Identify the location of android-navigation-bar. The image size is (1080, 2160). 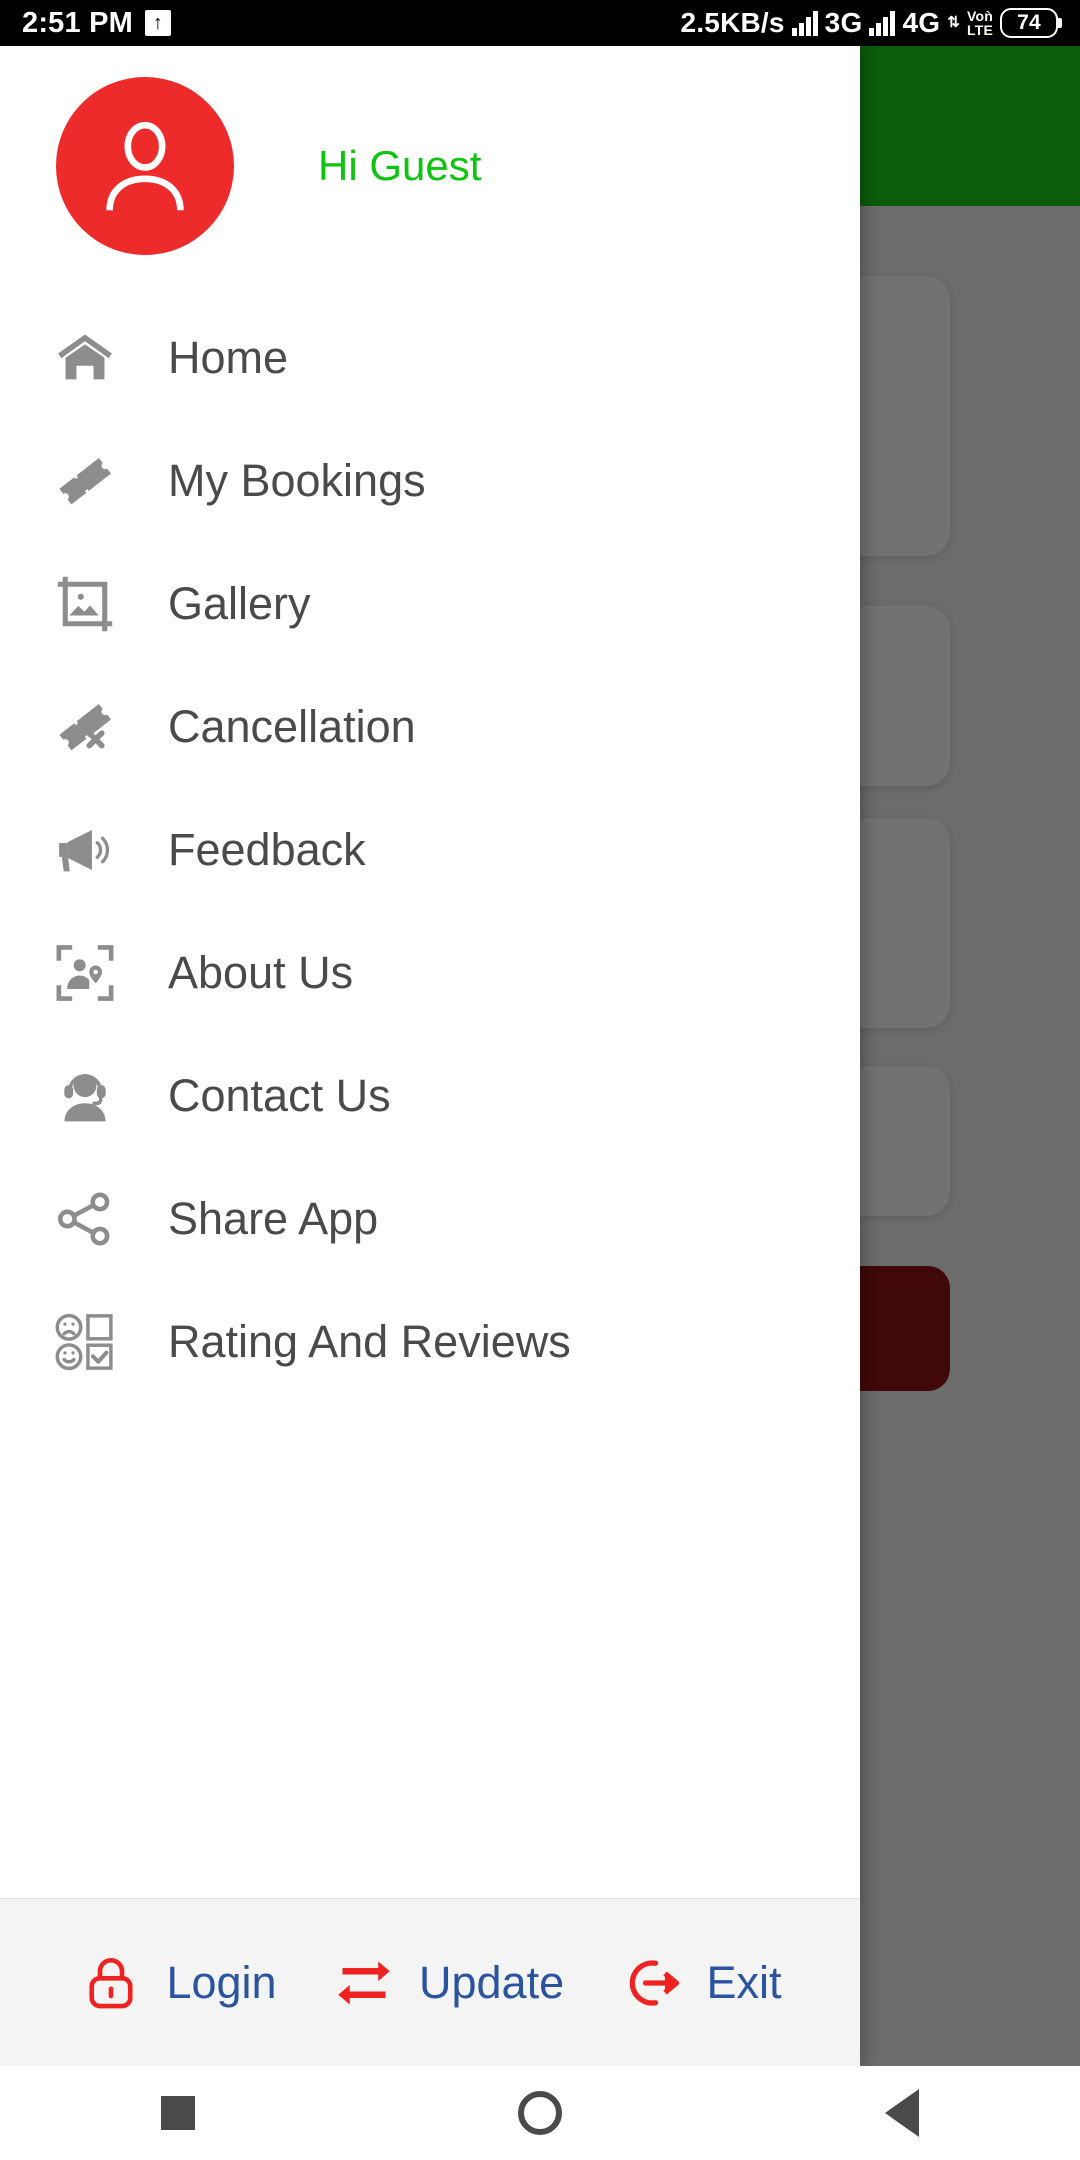
(540, 2113).